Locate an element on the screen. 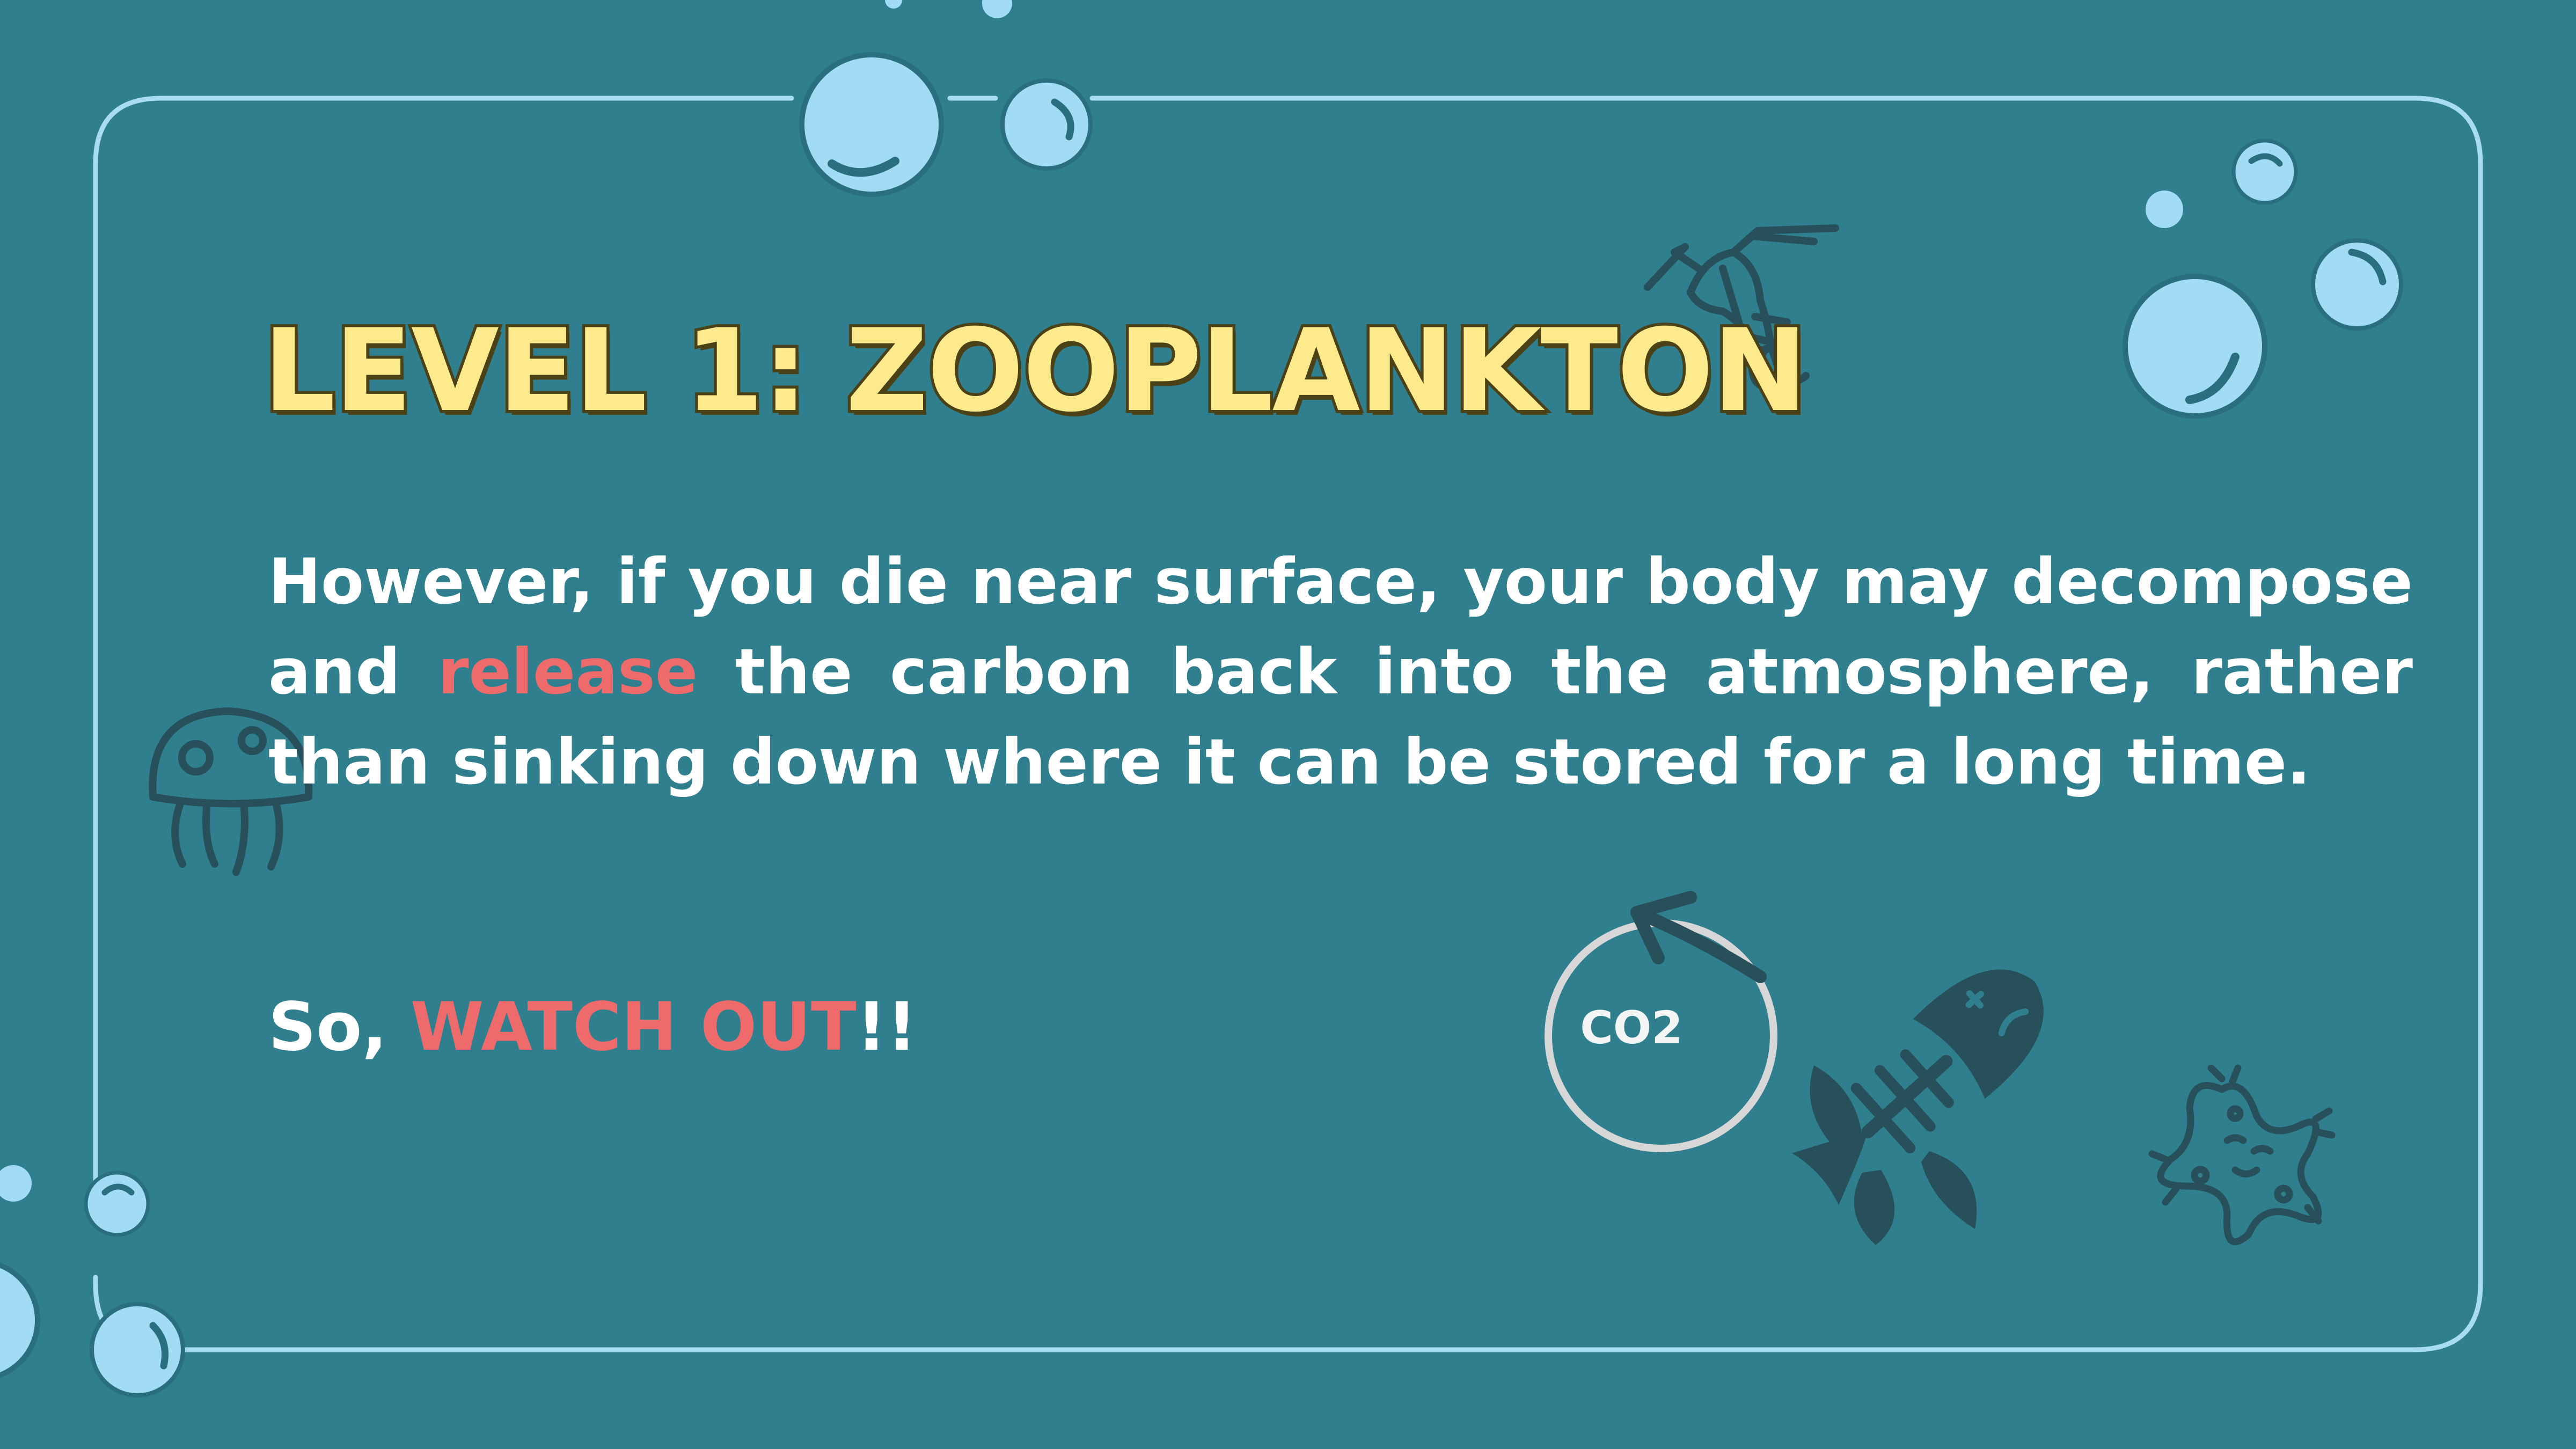 The height and width of the screenshot is (1449, 2576). warning-text: So, WATCH OUT!! is located at coordinates (592, 1027).